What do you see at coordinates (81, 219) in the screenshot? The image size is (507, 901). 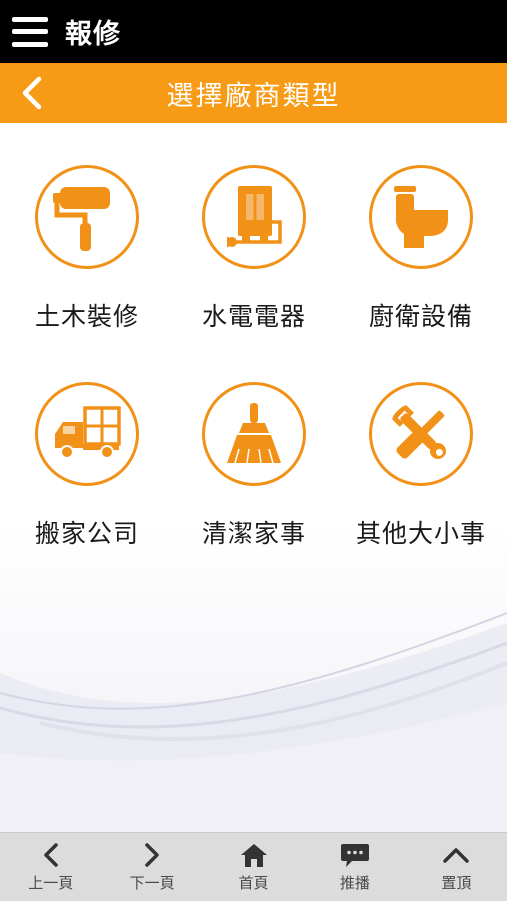 I see `paint-roller-icon` at bounding box center [81, 219].